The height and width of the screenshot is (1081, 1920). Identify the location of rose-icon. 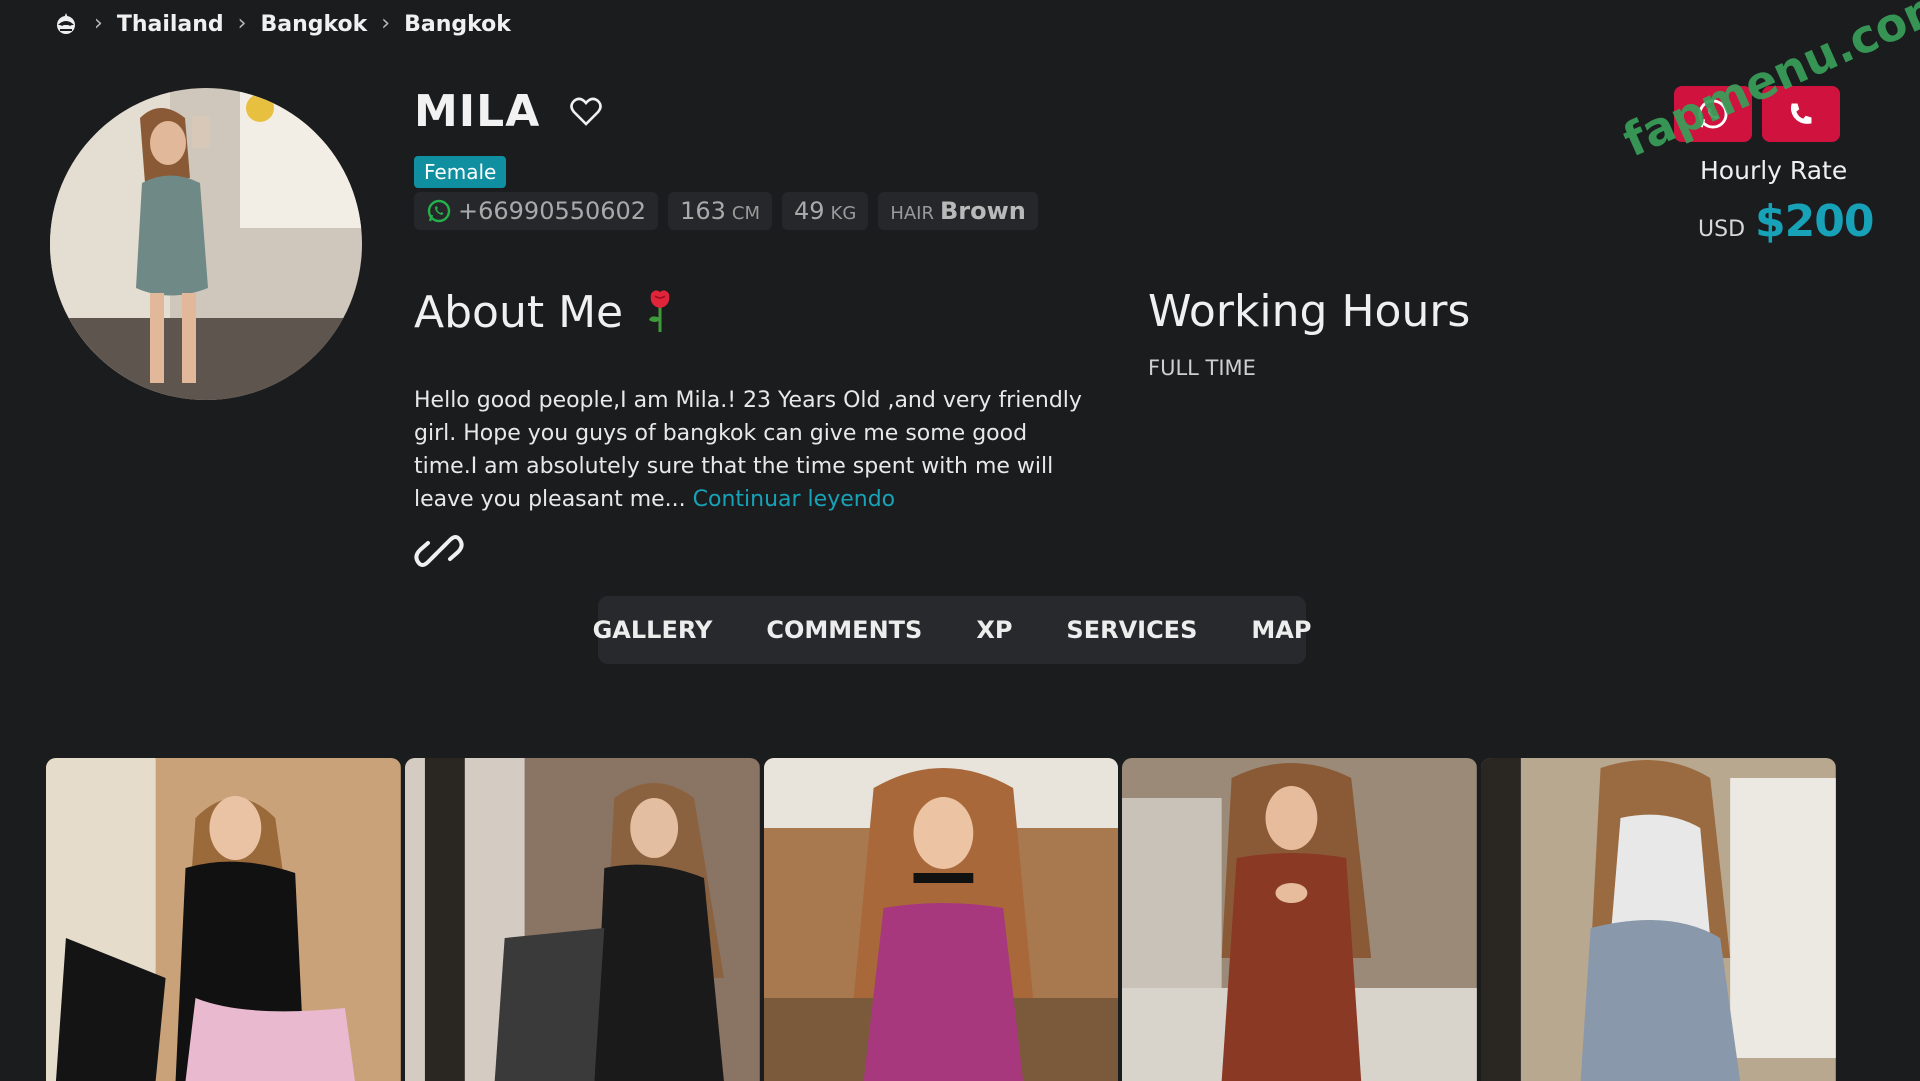
(660, 312).